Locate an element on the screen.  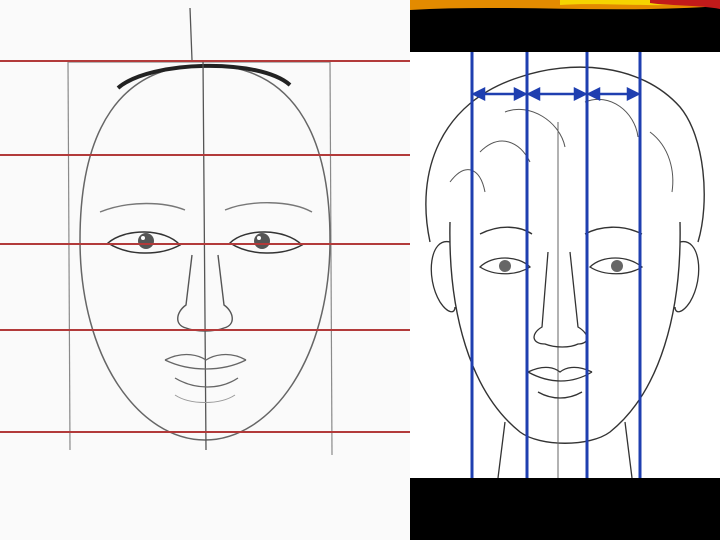
accent-strip is located at coordinates (565, 7).